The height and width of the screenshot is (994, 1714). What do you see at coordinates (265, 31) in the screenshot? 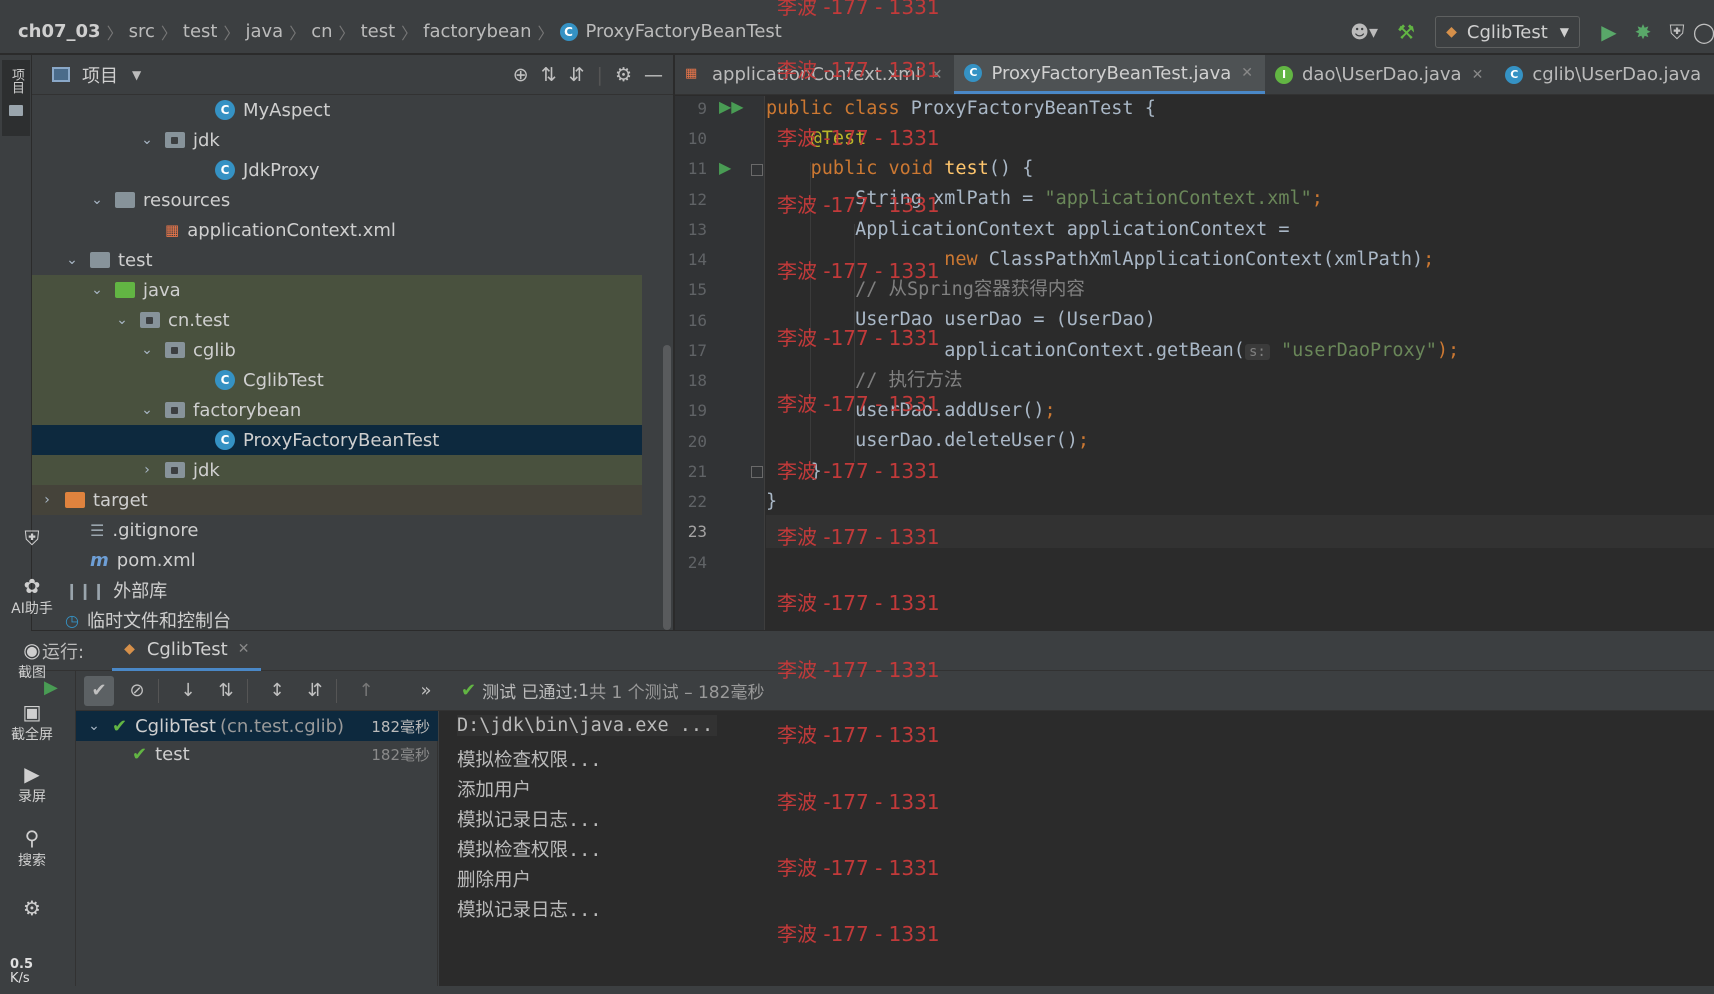
I see `breadcrumb-item: java` at bounding box center [265, 31].